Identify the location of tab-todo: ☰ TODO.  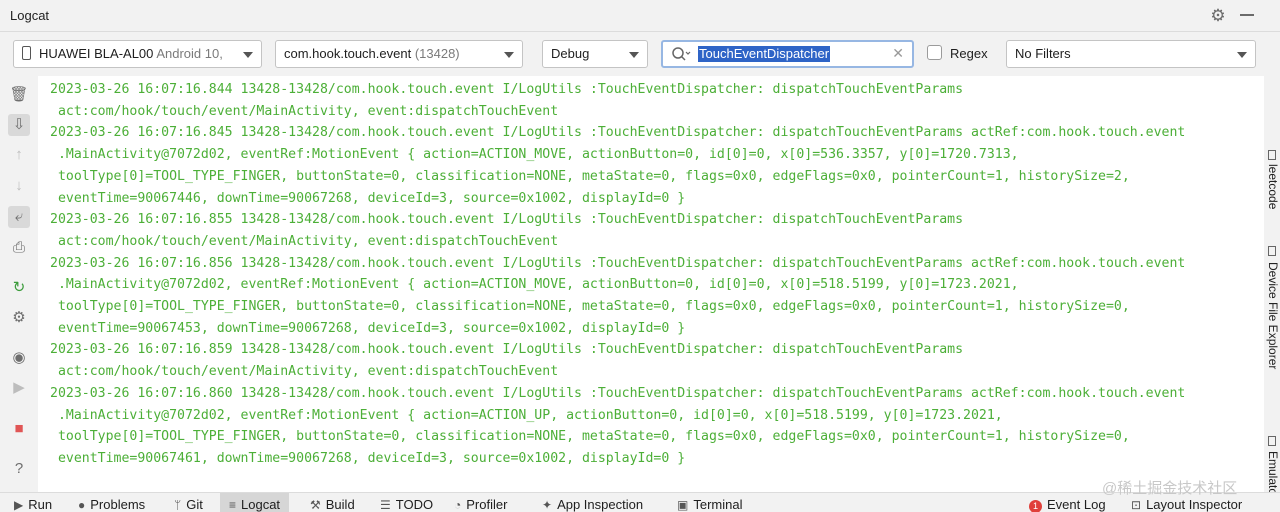
(406, 502).